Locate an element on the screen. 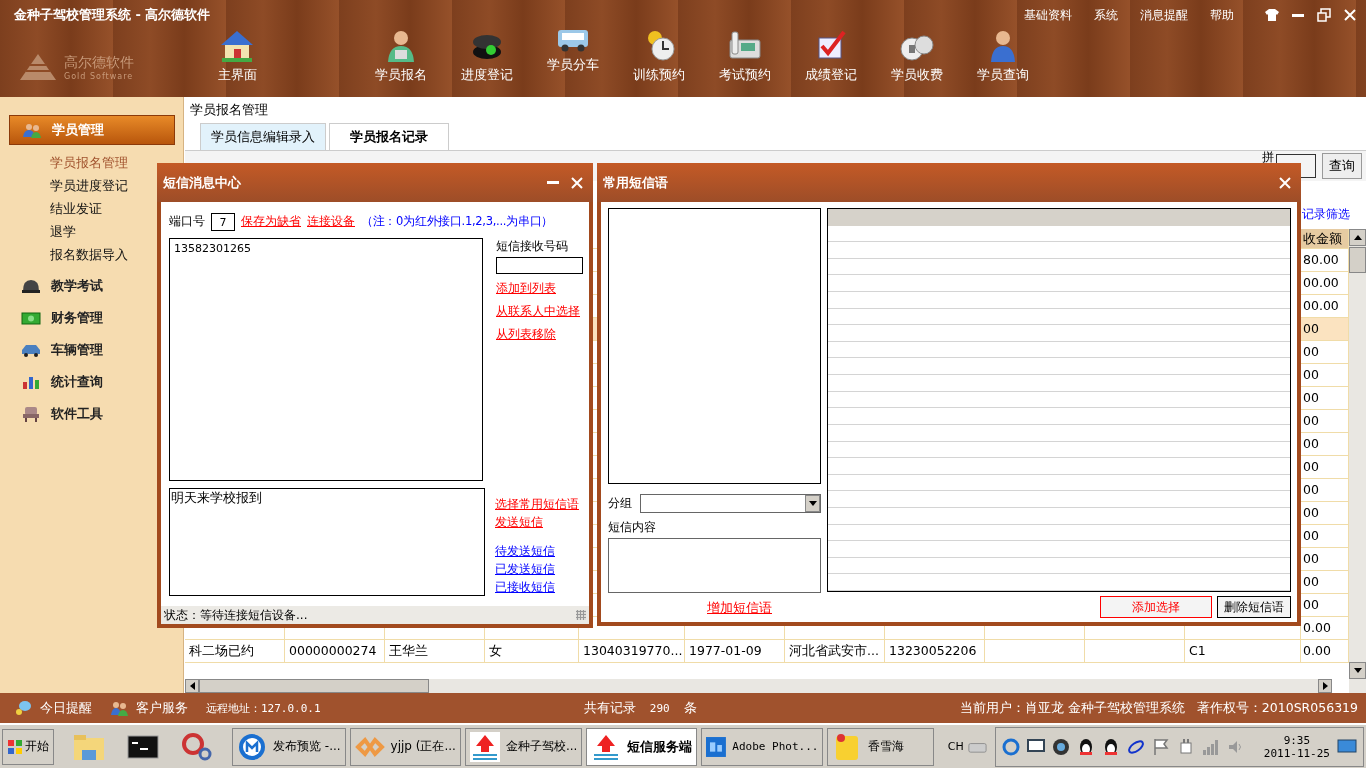  dialog-button: 删除短信语 is located at coordinates (1254, 607).